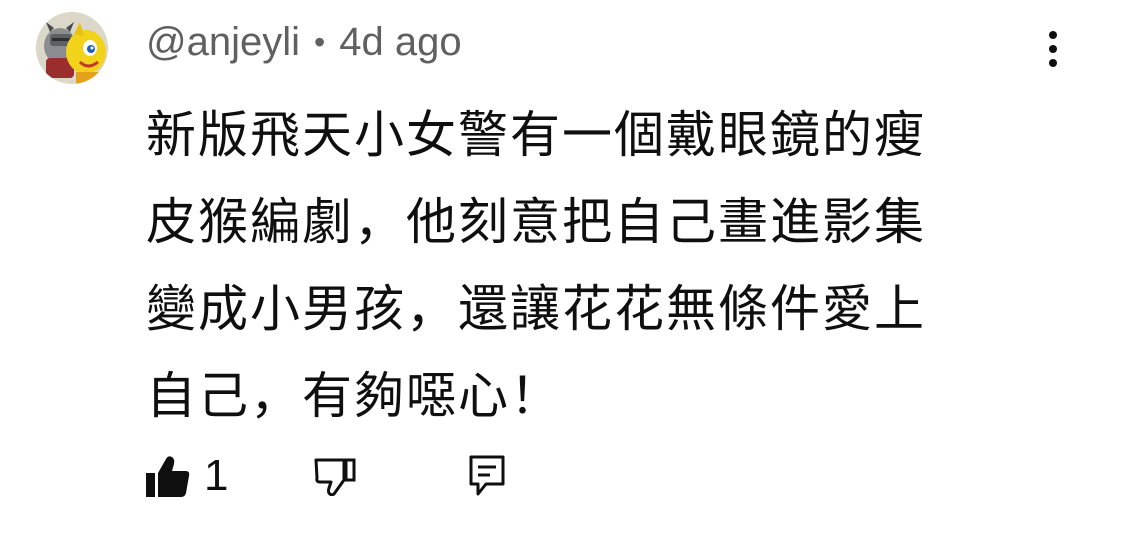  I want to click on reply-comment-icon, so click(487, 475).